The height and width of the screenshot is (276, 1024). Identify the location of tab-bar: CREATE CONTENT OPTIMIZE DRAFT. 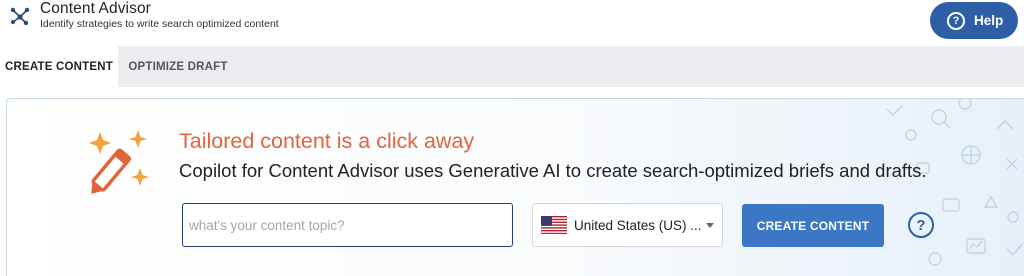
(512, 66).